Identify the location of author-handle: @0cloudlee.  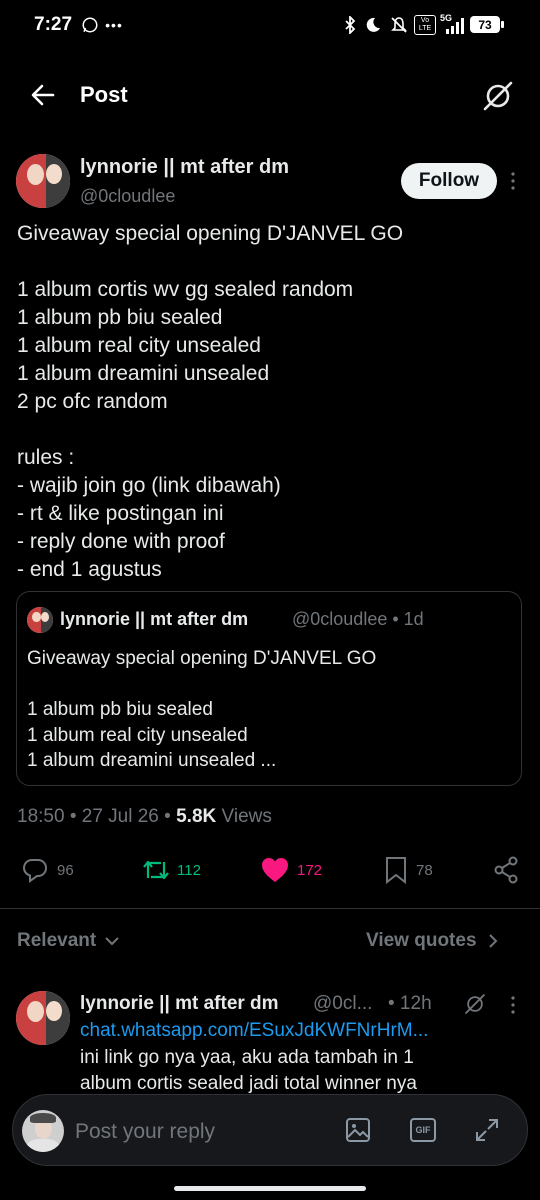
(127, 196).